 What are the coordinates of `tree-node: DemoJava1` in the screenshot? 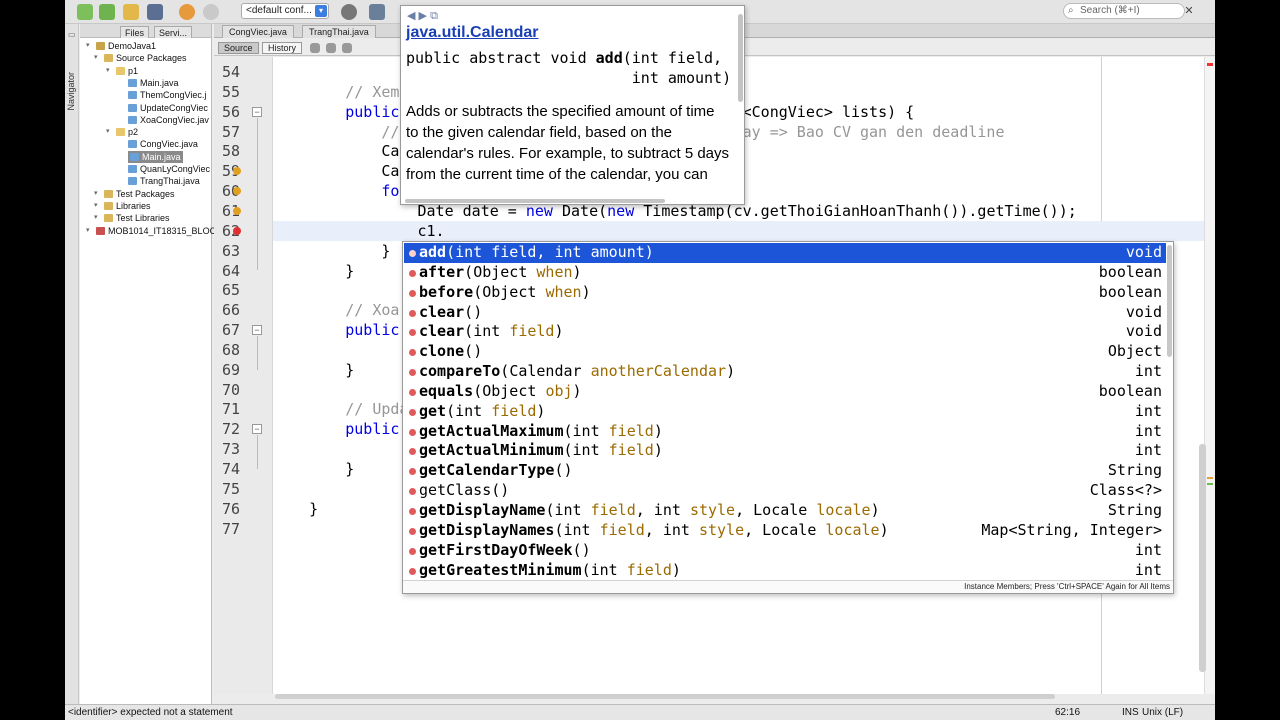 It's located at (126, 46).